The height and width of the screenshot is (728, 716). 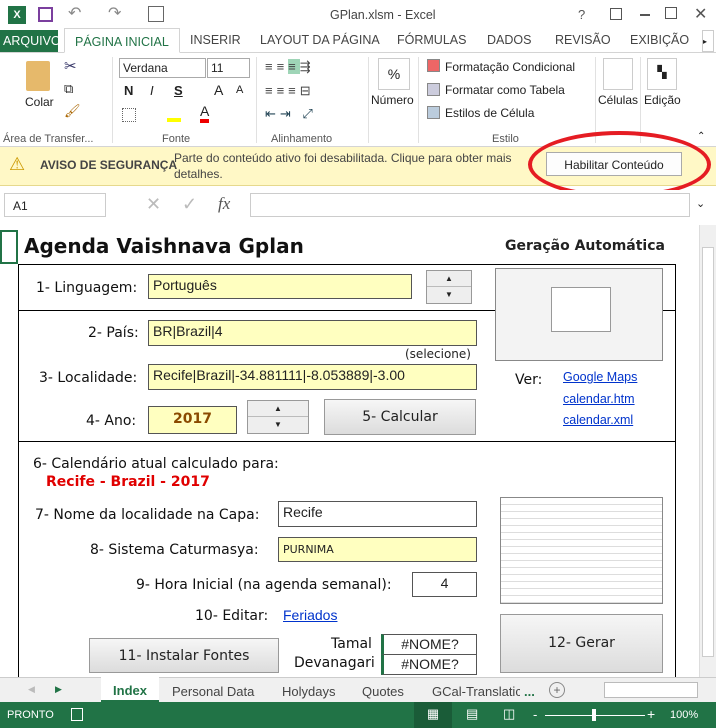 What do you see at coordinates (600, 377) in the screenshot?
I see `link-google-maps: Google Maps` at bounding box center [600, 377].